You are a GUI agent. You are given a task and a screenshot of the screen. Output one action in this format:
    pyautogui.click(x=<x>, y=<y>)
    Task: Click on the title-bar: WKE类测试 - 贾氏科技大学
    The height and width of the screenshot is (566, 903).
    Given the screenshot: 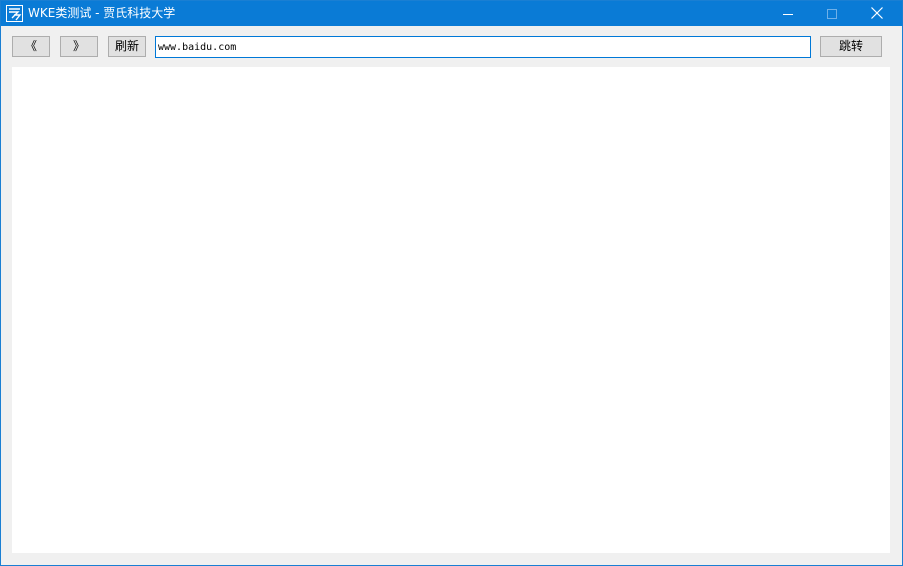 What is the action you would take?
    pyautogui.click(x=451, y=13)
    